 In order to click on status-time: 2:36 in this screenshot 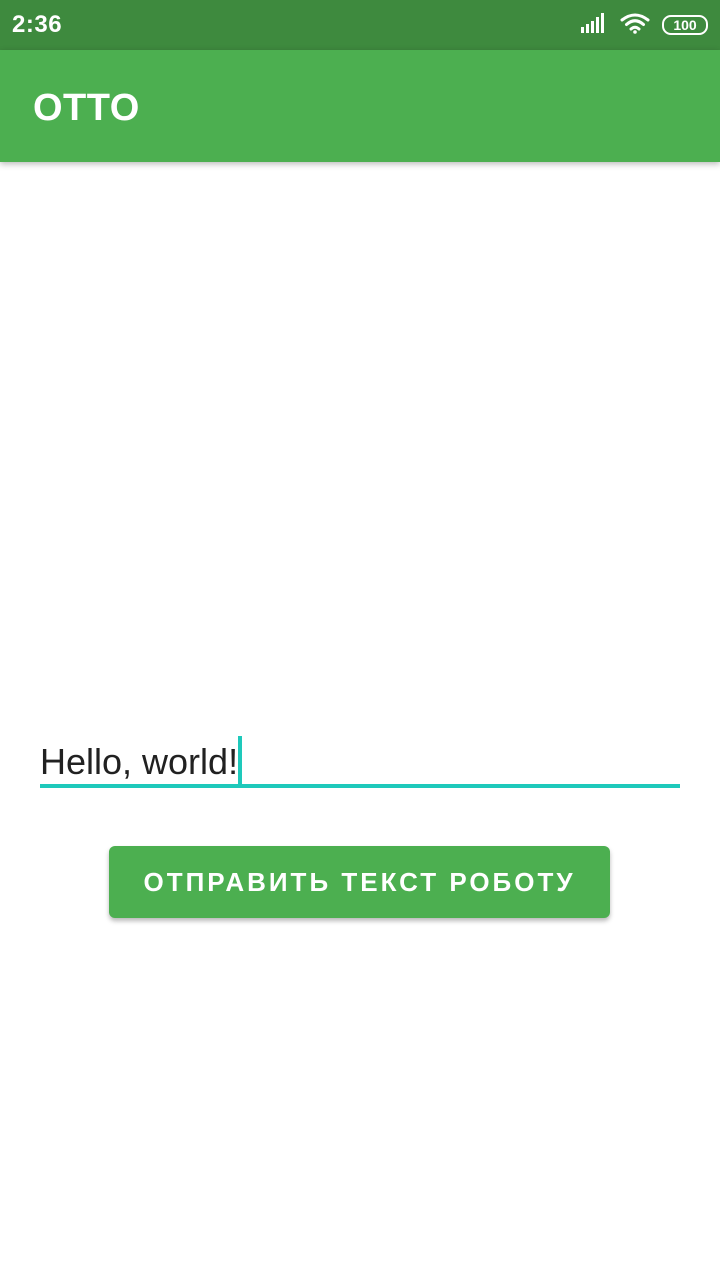, I will do `click(37, 24)`.